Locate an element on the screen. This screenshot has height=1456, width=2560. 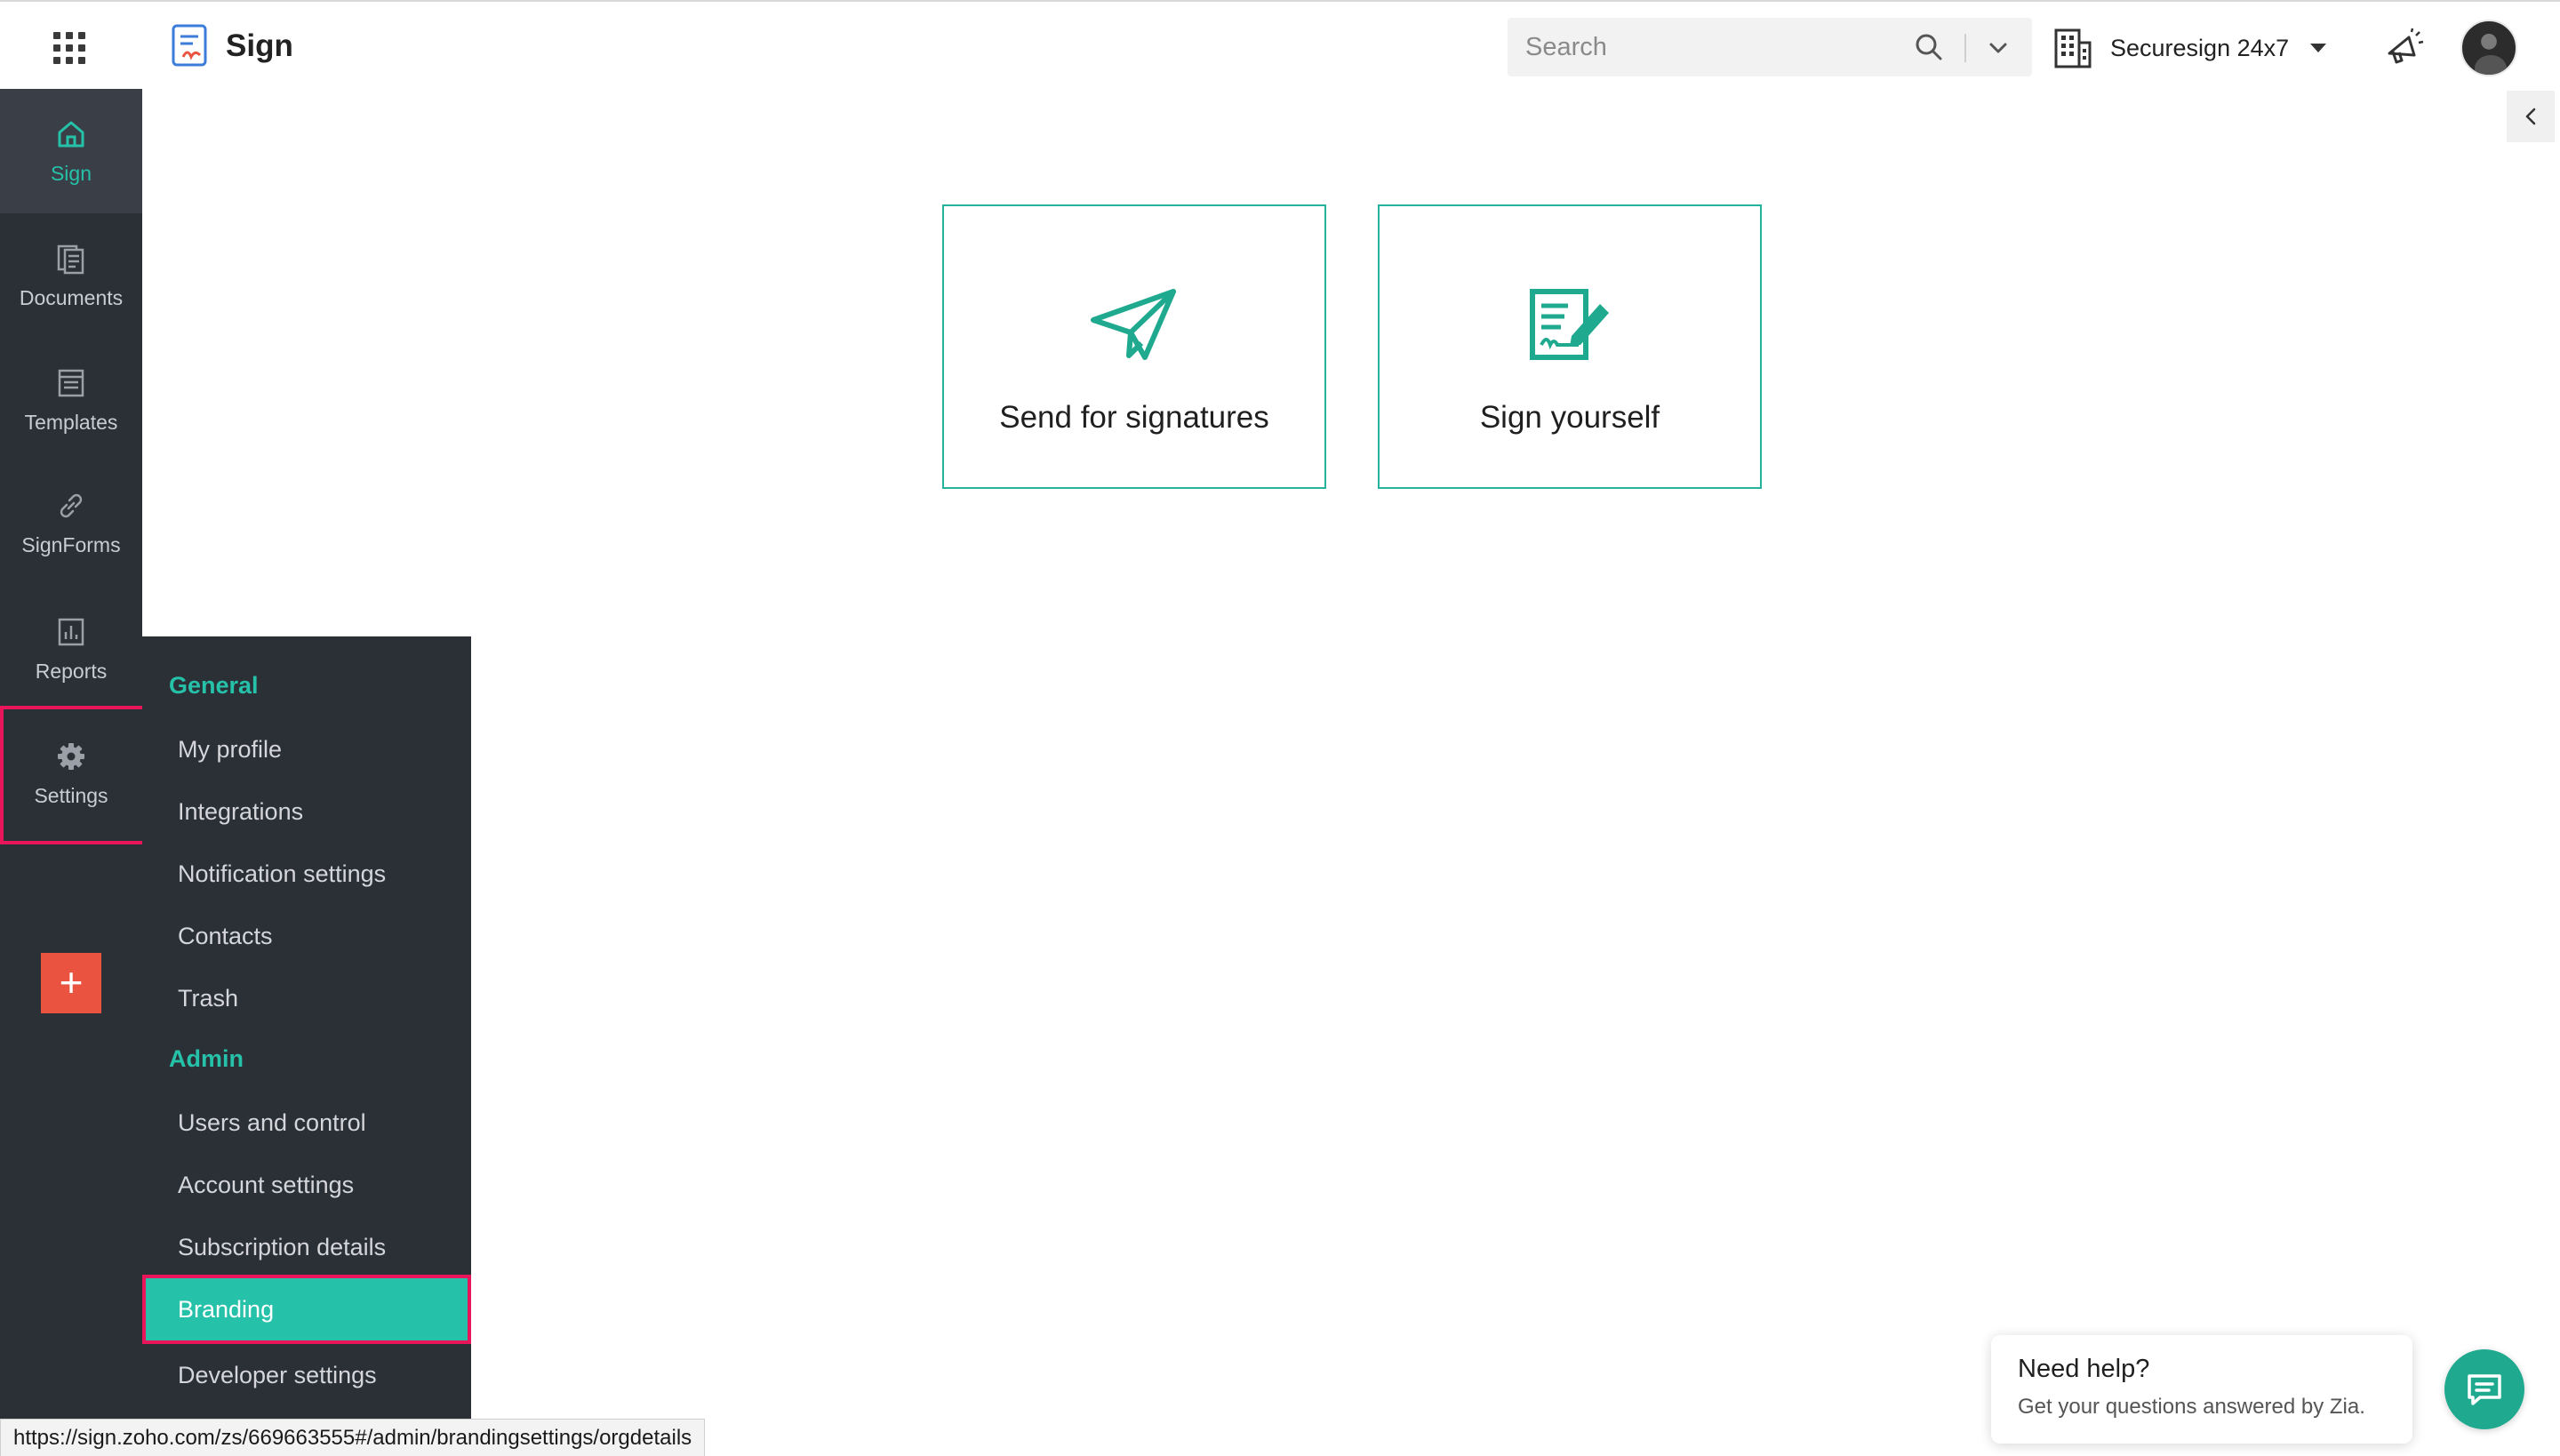
collapse-panel-button is located at coordinates (2531, 116).